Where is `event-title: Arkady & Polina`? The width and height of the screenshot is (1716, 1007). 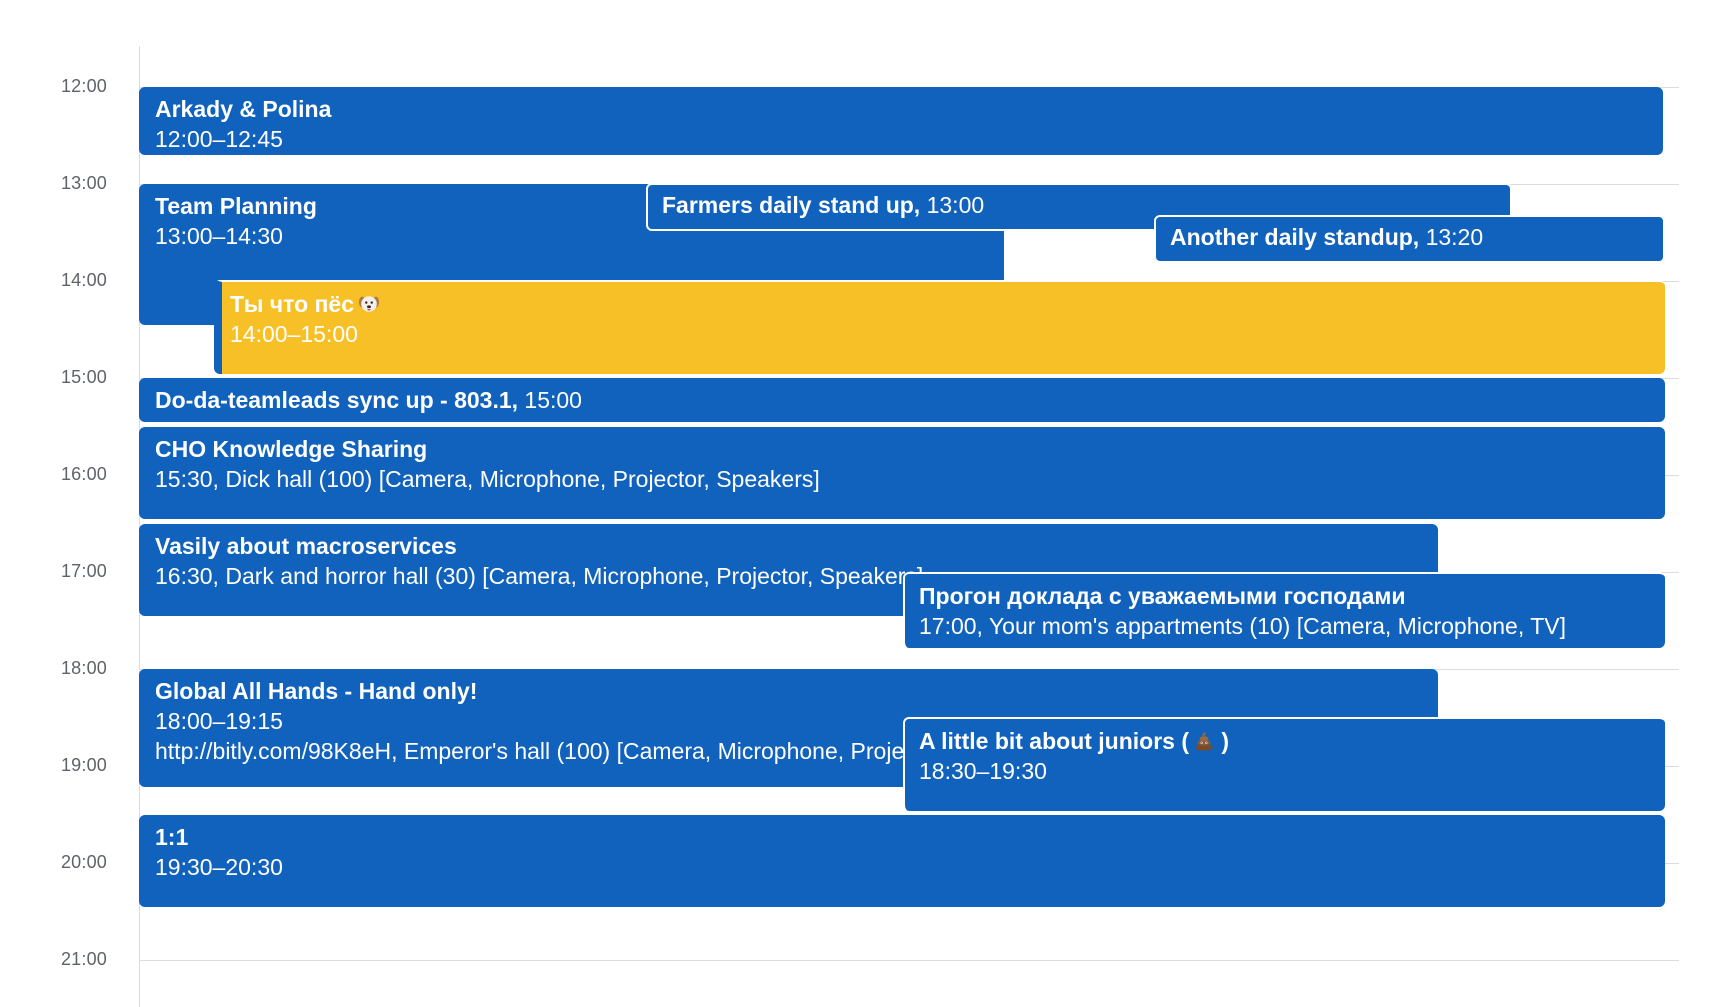 event-title: Arkady & Polina is located at coordinates (243, 109).